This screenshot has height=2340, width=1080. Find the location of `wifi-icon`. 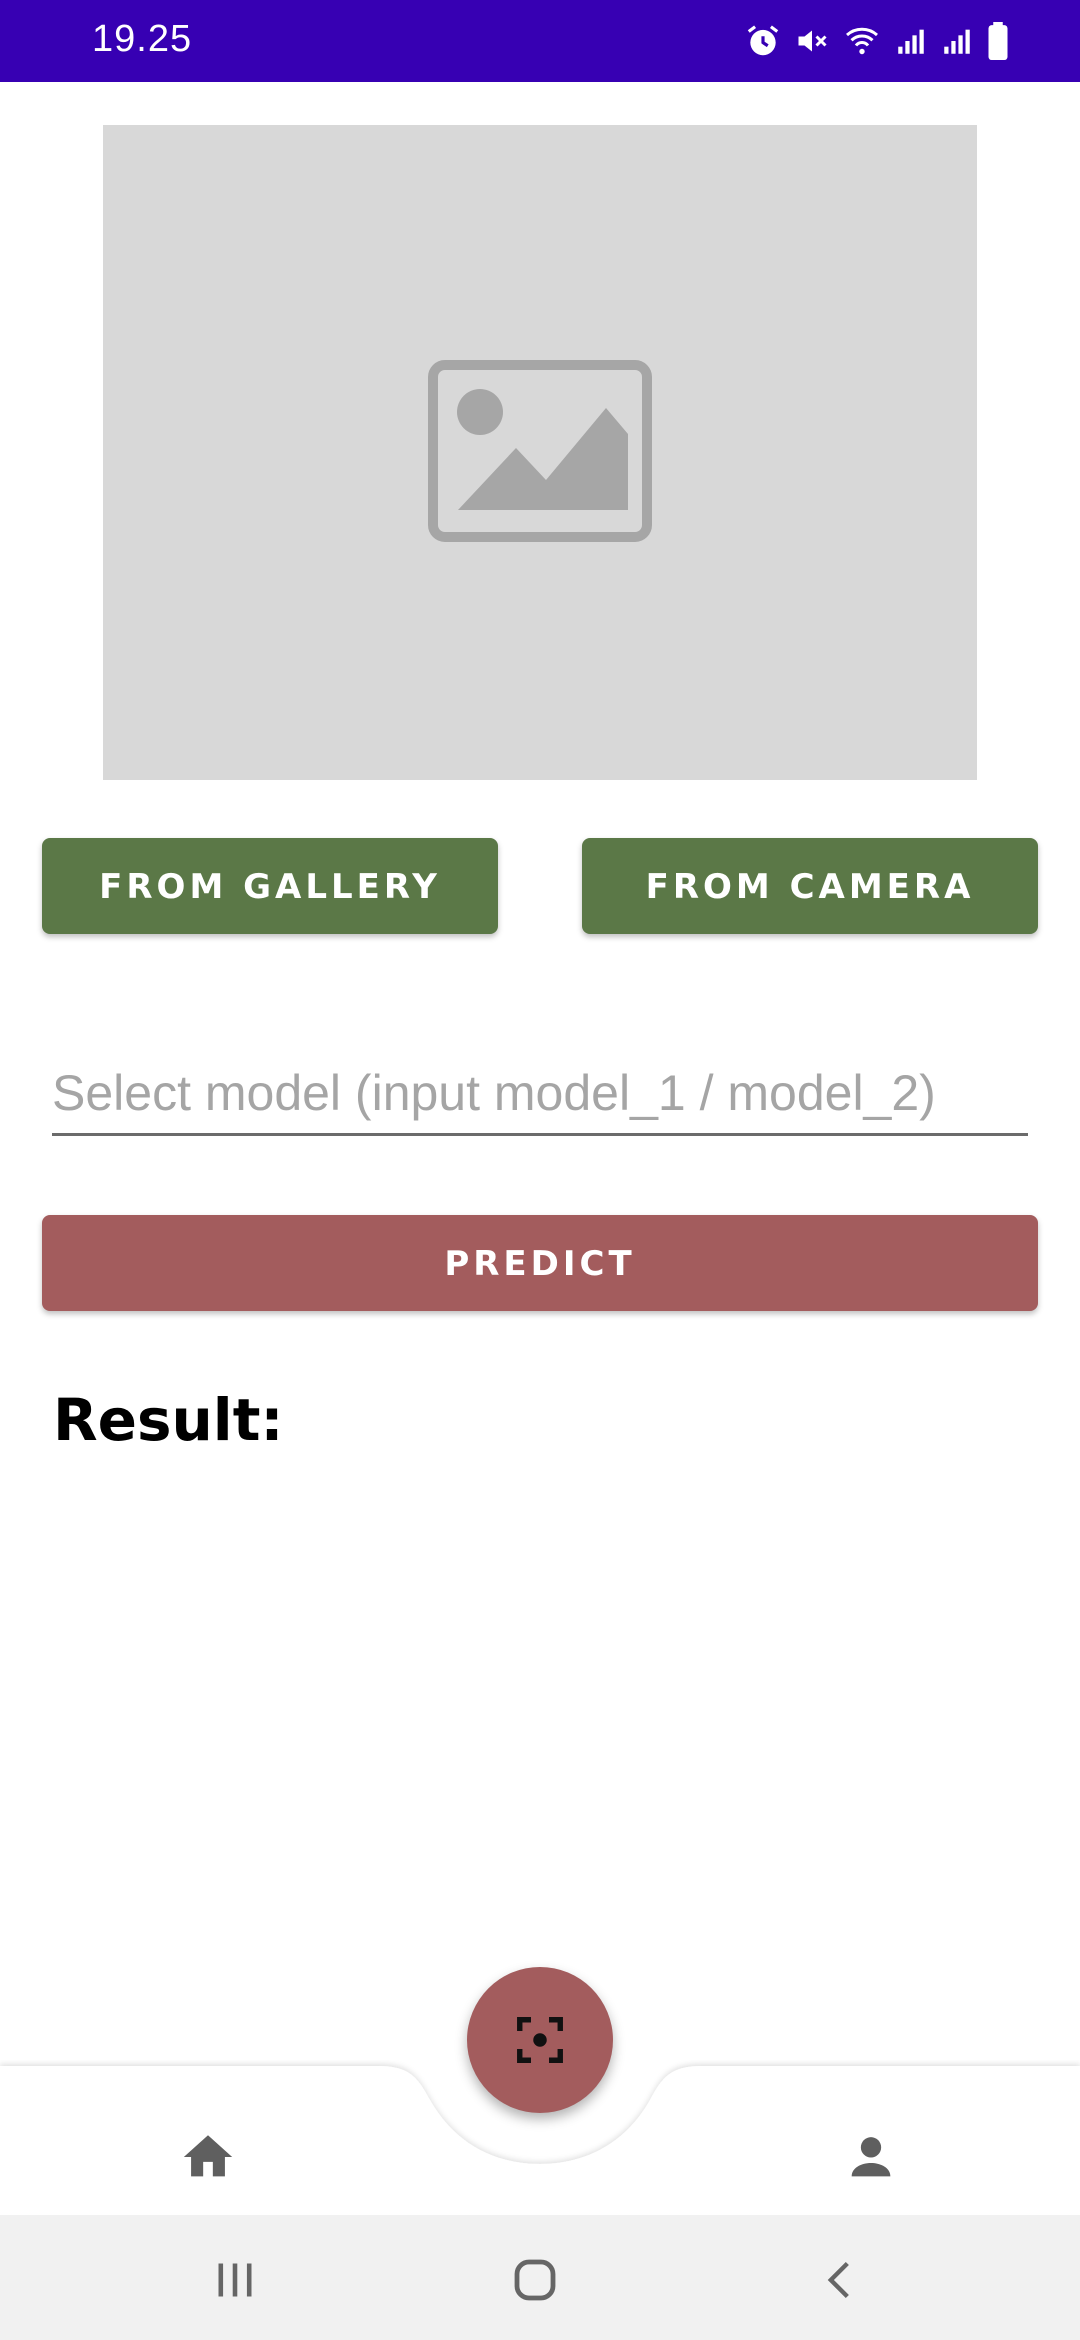

wifi-icon is located at coordinates (862, 41).